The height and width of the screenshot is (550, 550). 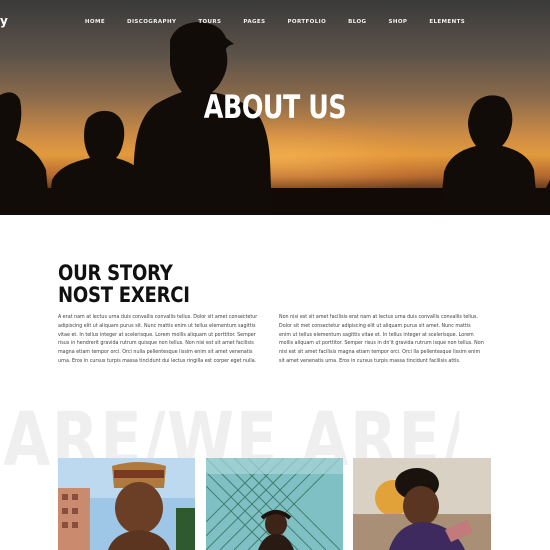 What do you see at coordinates (115, 273) in the screenshot?
I see `story-heading-line-1: OUR STORY` at bounding box center [115, 273].